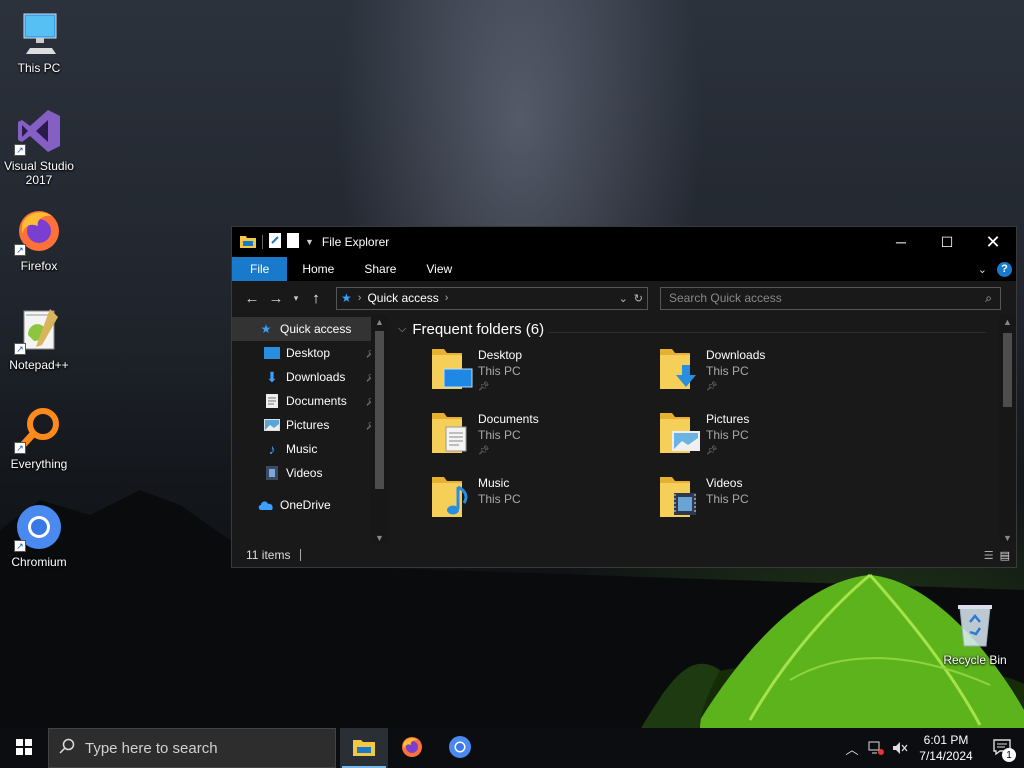 The image size is (1024, 768). What do you see at coordinates (989, 555) in the screenshot?
I see `details-view-icon: ☰` at bounding box center [989, 555].